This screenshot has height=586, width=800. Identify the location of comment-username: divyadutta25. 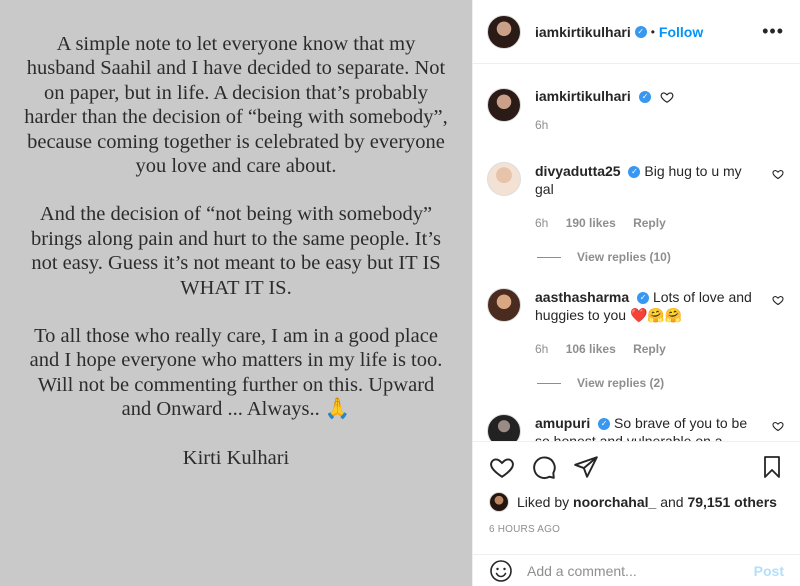
(578, 171).